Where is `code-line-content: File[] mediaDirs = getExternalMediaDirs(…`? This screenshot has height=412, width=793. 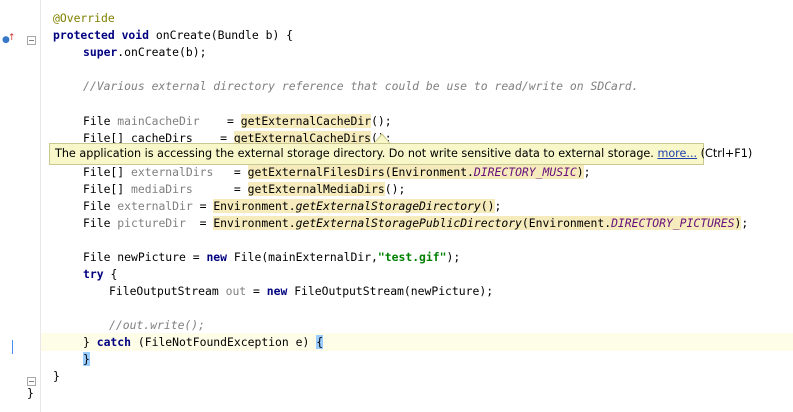 code-line-content: File[] mediaDirs = getExternalMediaDirs(… is located at coordinates (244, 189).